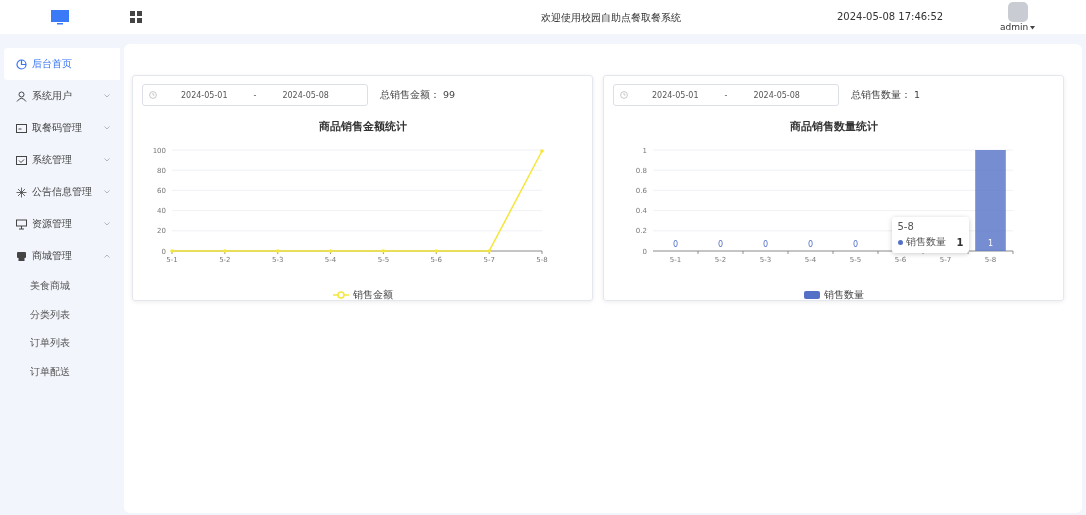 The width and height of the screenshot is (1086, 515). Describe the element at coordinates (62, 314) in the screenshot. I see `submenu-item: 分类列表` at that location.